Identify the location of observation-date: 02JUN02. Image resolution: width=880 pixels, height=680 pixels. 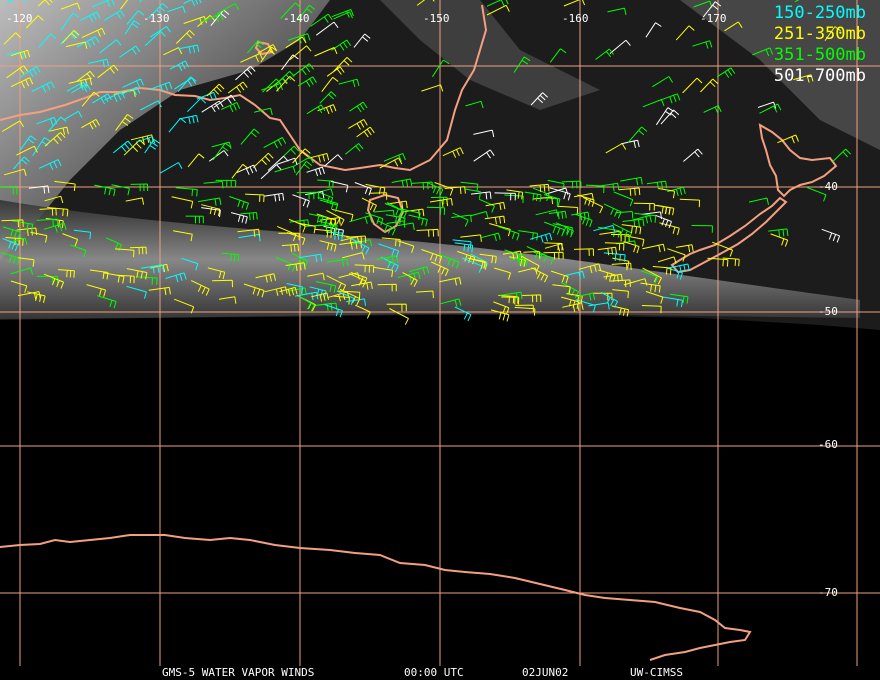
(545, 672).